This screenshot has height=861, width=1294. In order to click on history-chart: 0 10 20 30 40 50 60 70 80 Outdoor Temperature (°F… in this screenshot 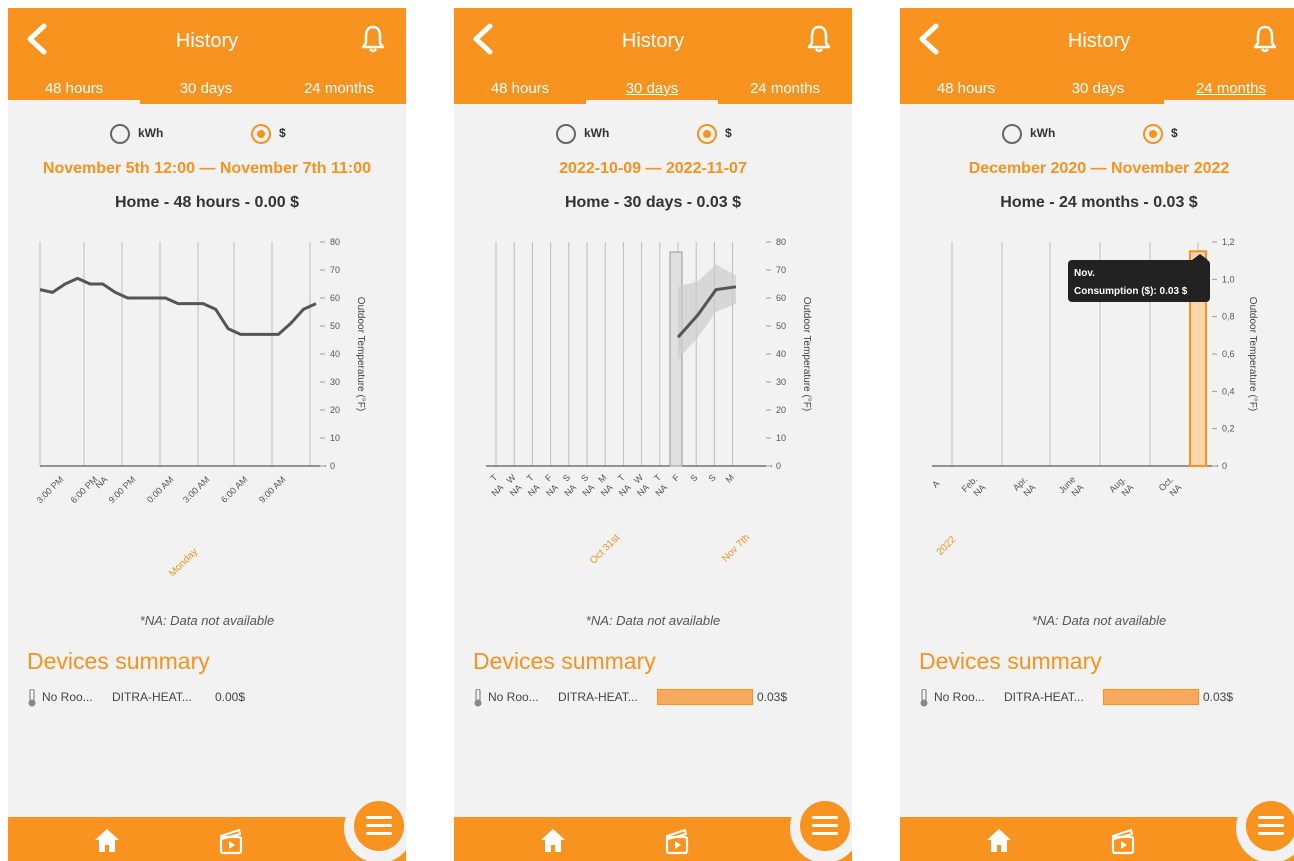, I will do `click(200, 408)`.